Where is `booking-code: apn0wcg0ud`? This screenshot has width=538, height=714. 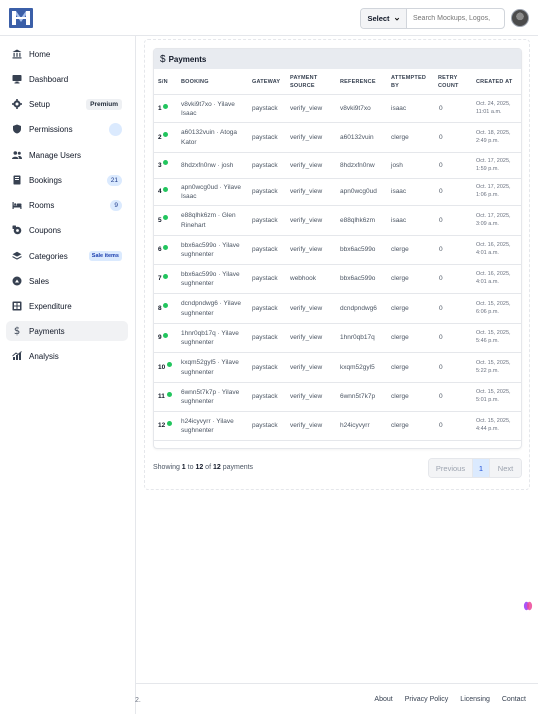
booking-code: apn0wcg0ud is located at coordinates (199, 187).